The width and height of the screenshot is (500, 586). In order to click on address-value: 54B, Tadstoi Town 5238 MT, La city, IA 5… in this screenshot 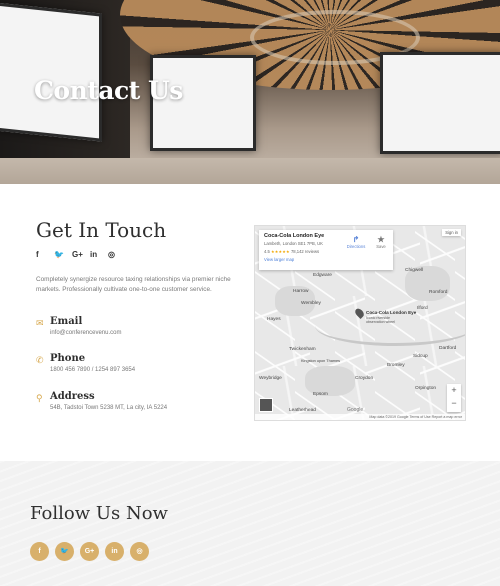, I will do `click(109, 408)`.